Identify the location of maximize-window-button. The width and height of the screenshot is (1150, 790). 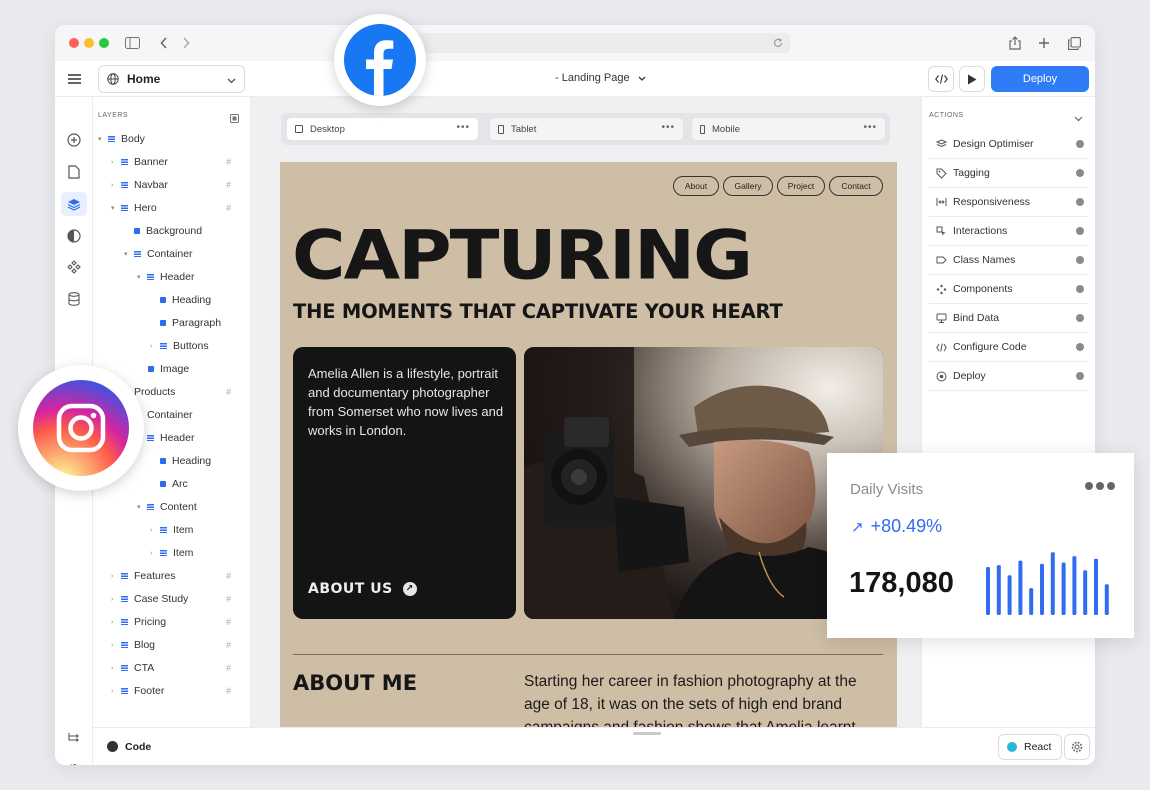
(104, 43).